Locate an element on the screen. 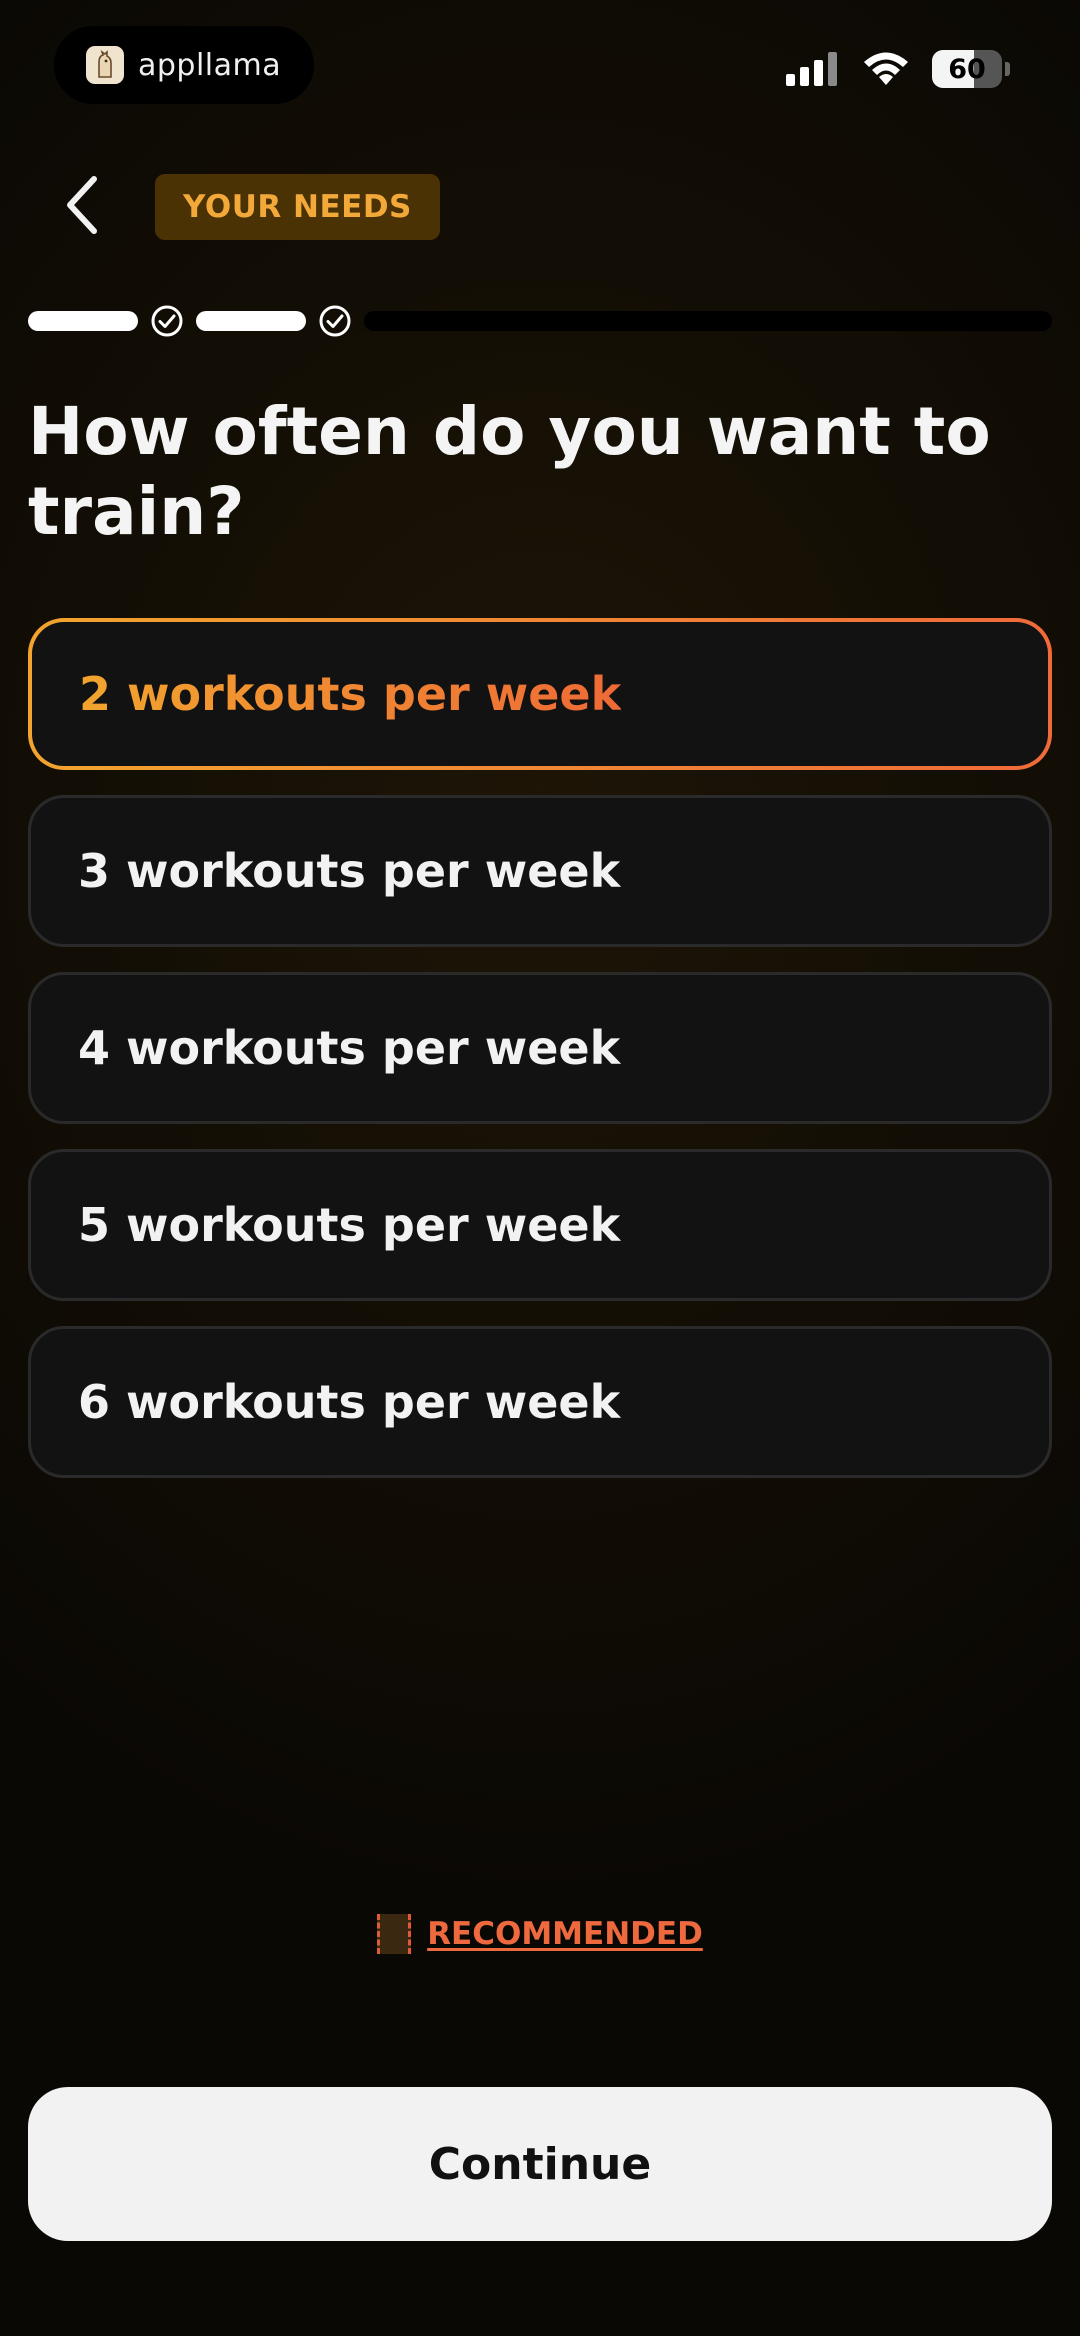 This screenshot has height=2336, width=1080. option-label: 4 workouts per week is located at coordinates (349, 1048).